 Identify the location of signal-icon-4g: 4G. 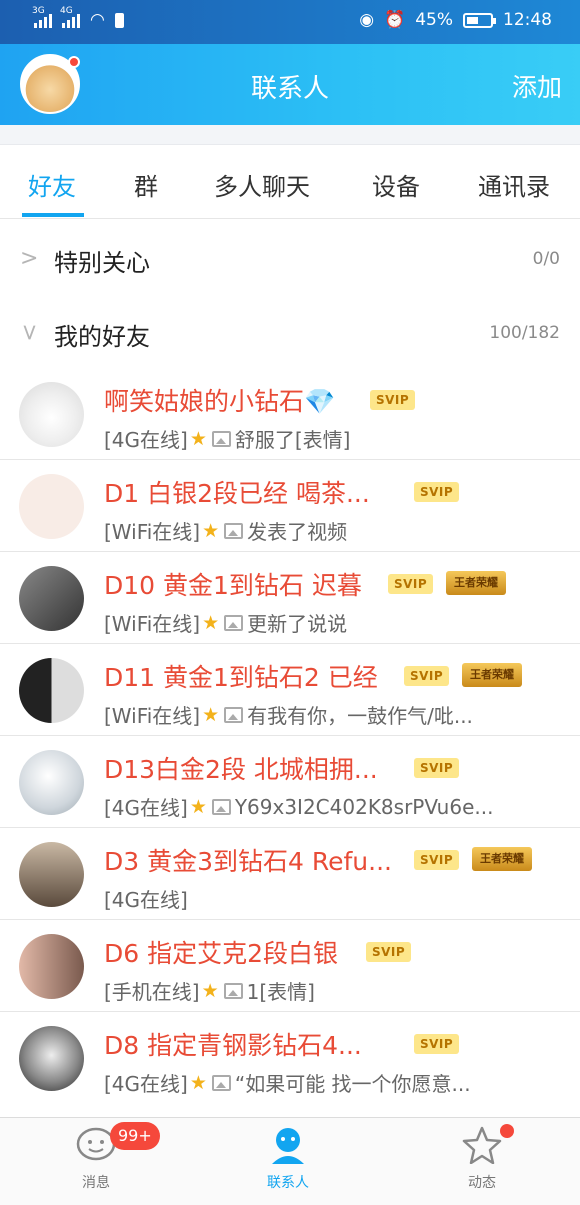
(70, 17).